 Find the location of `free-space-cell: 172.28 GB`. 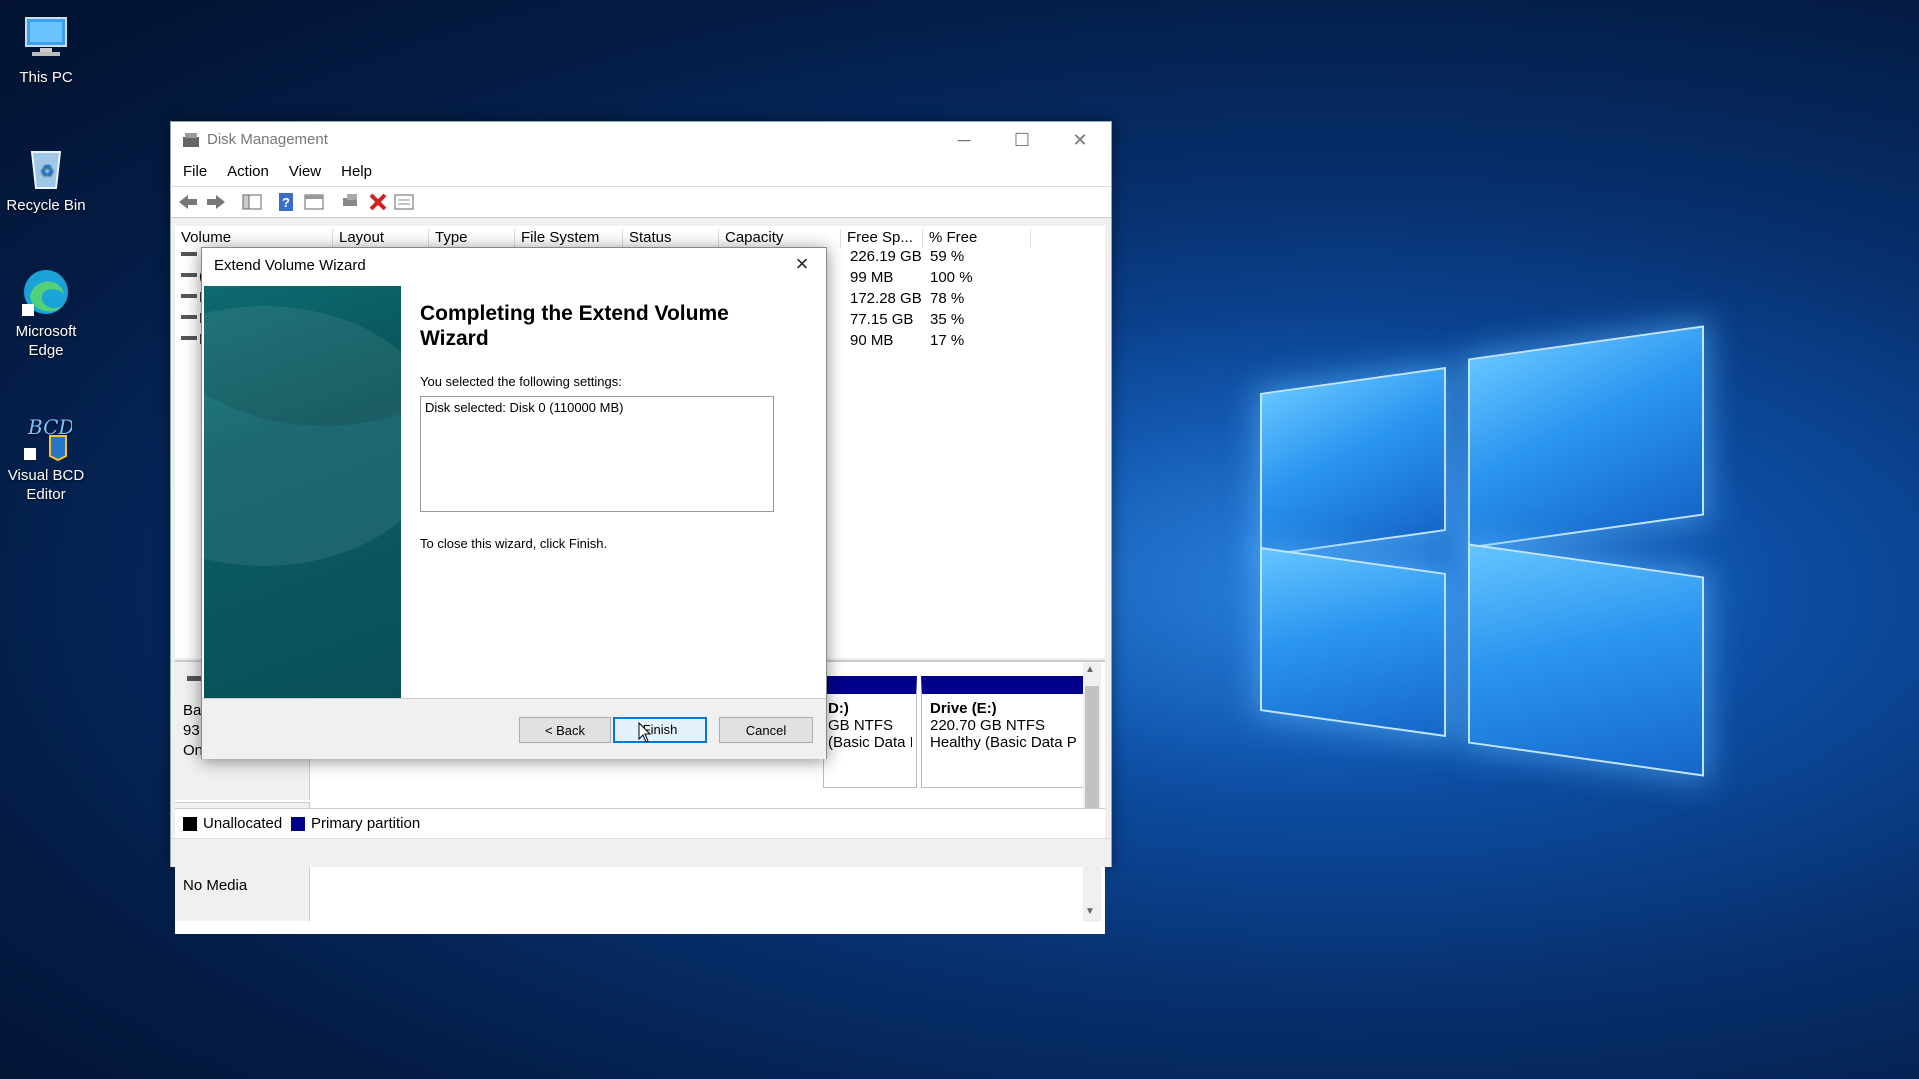

free-space-cell: 172.28 GB is located at coordinates (886, 298).